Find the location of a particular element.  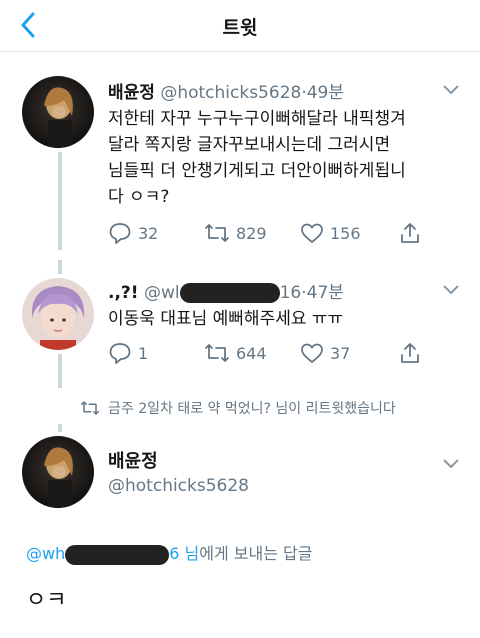

like-button: 156 is located at coordinates (330, 233).